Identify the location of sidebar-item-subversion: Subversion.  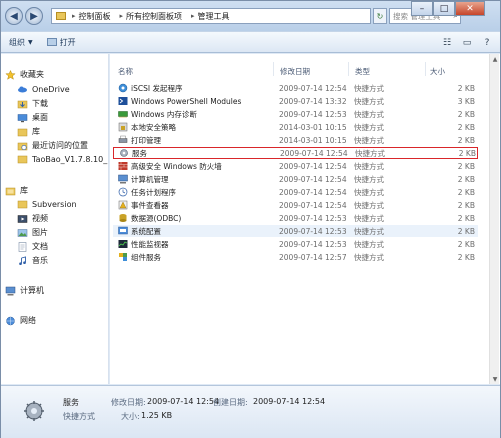
(47, 204).